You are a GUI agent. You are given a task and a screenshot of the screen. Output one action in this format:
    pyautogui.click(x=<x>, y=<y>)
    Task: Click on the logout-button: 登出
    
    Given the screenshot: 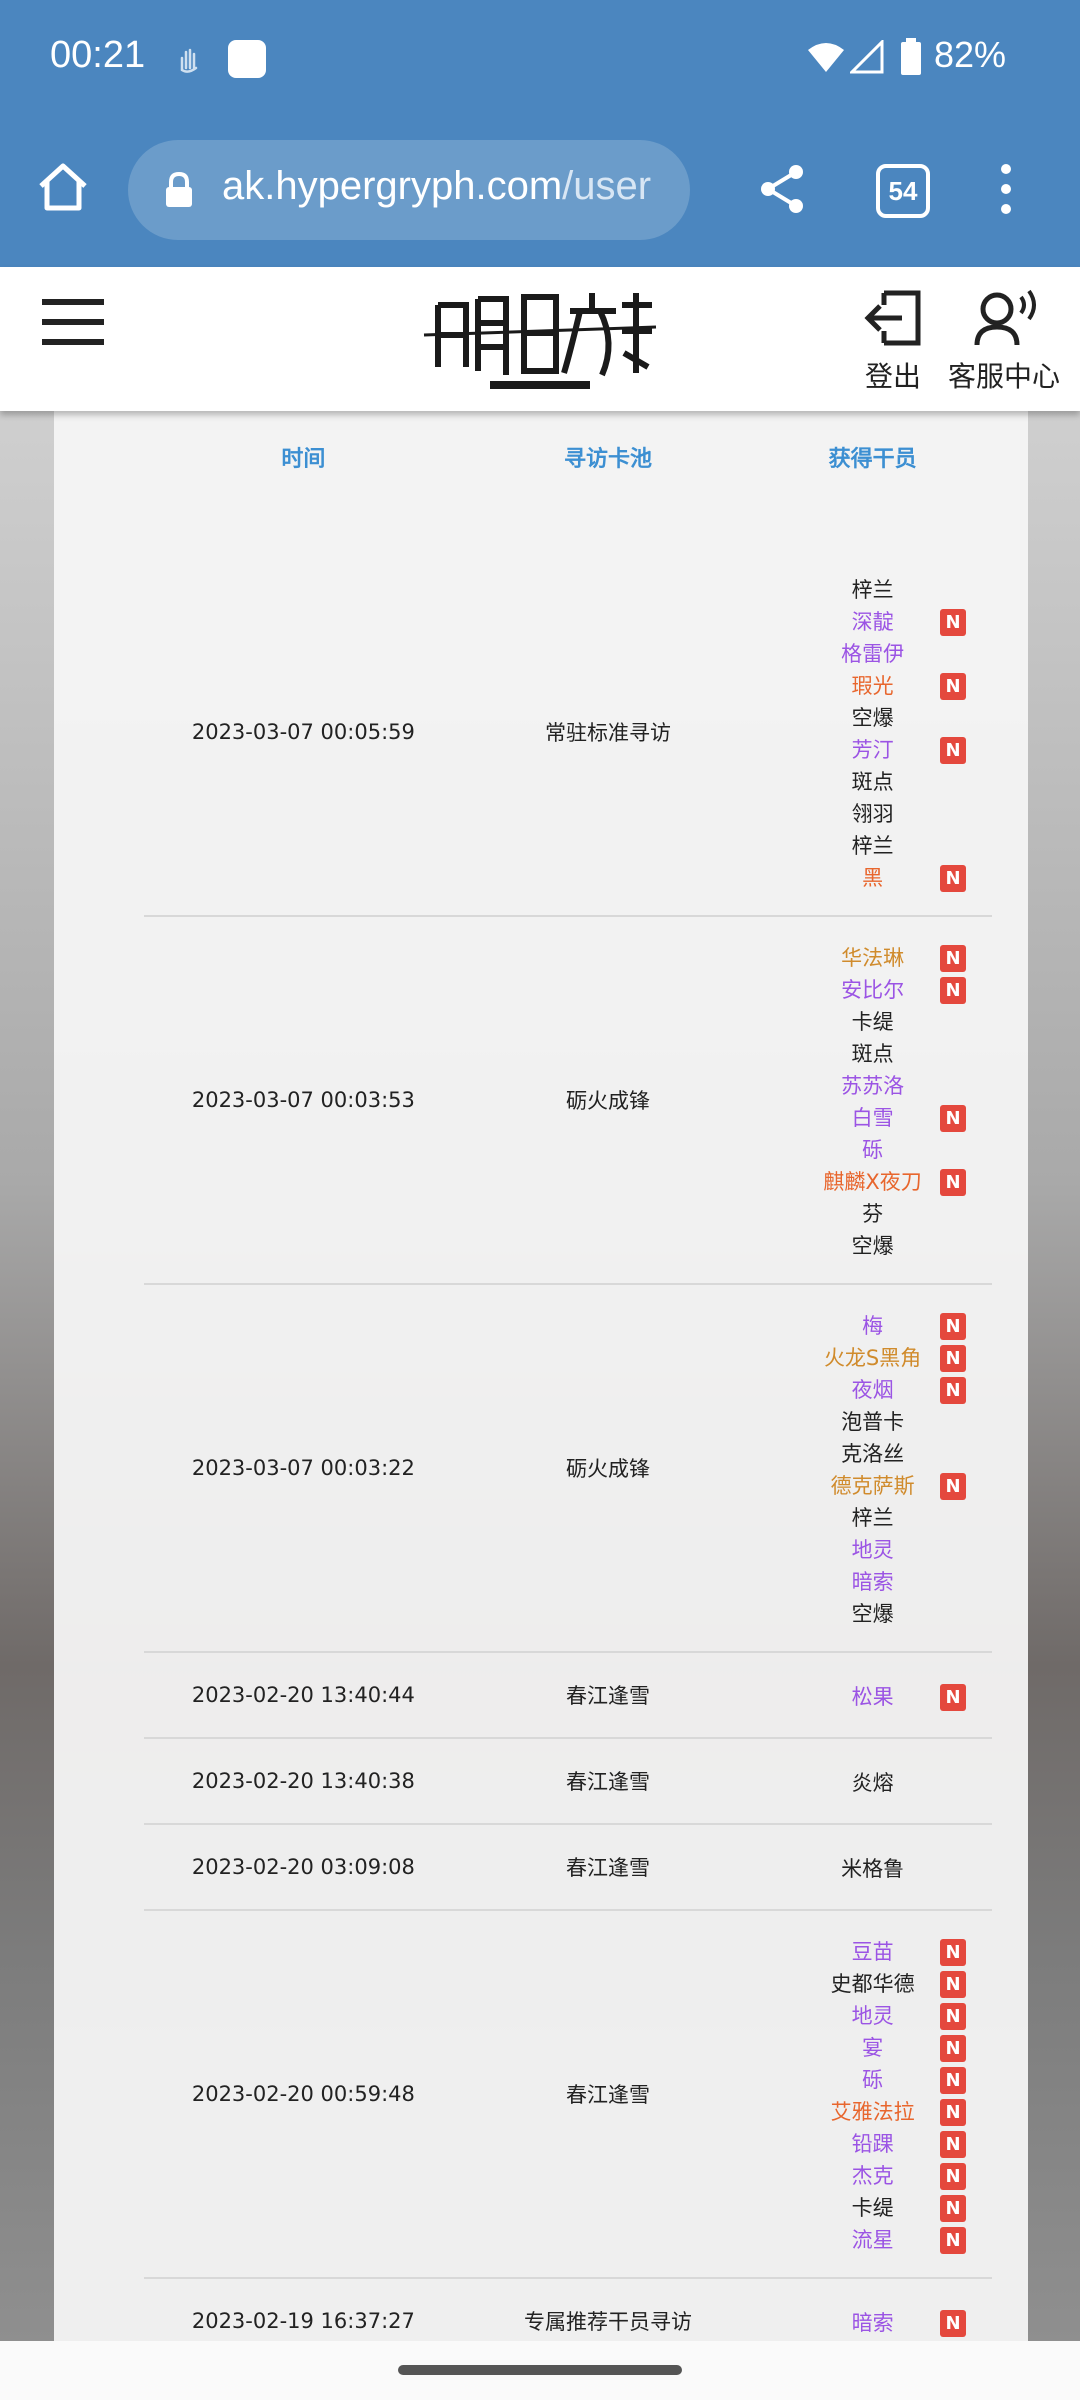 What is the action you would take?
    pyautogui.click(x=893, y=341)
    